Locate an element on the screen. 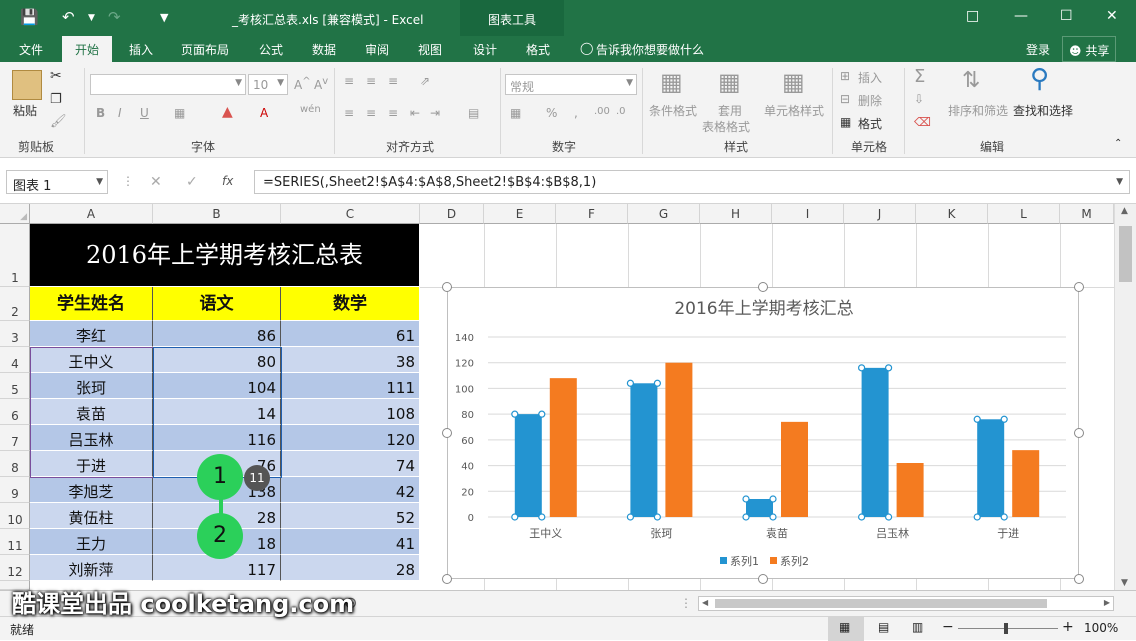 The image size is (1136, 641). col-header-j: J is located at coordinates (880, 214).